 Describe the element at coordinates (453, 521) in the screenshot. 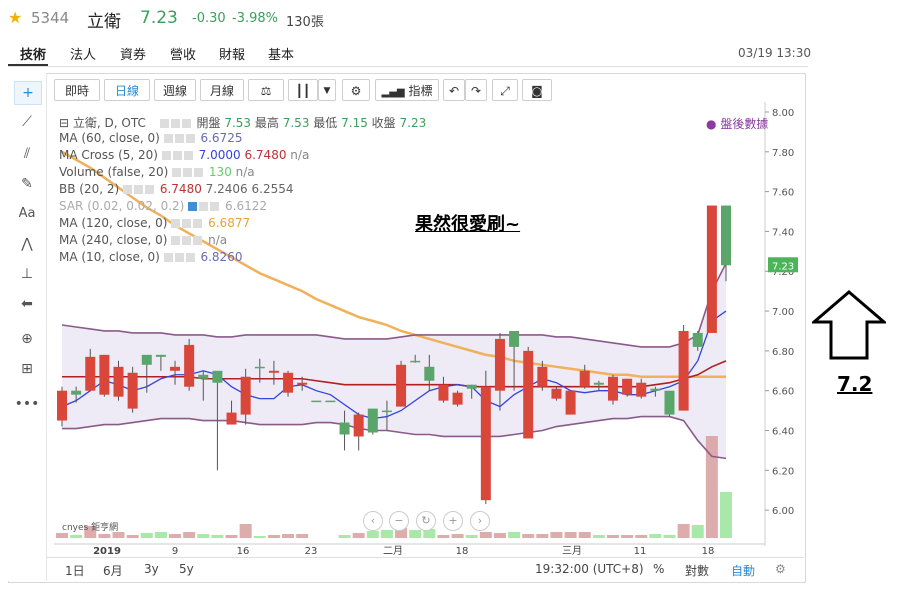

I see `zoom-in-button-icon: +` at that location.